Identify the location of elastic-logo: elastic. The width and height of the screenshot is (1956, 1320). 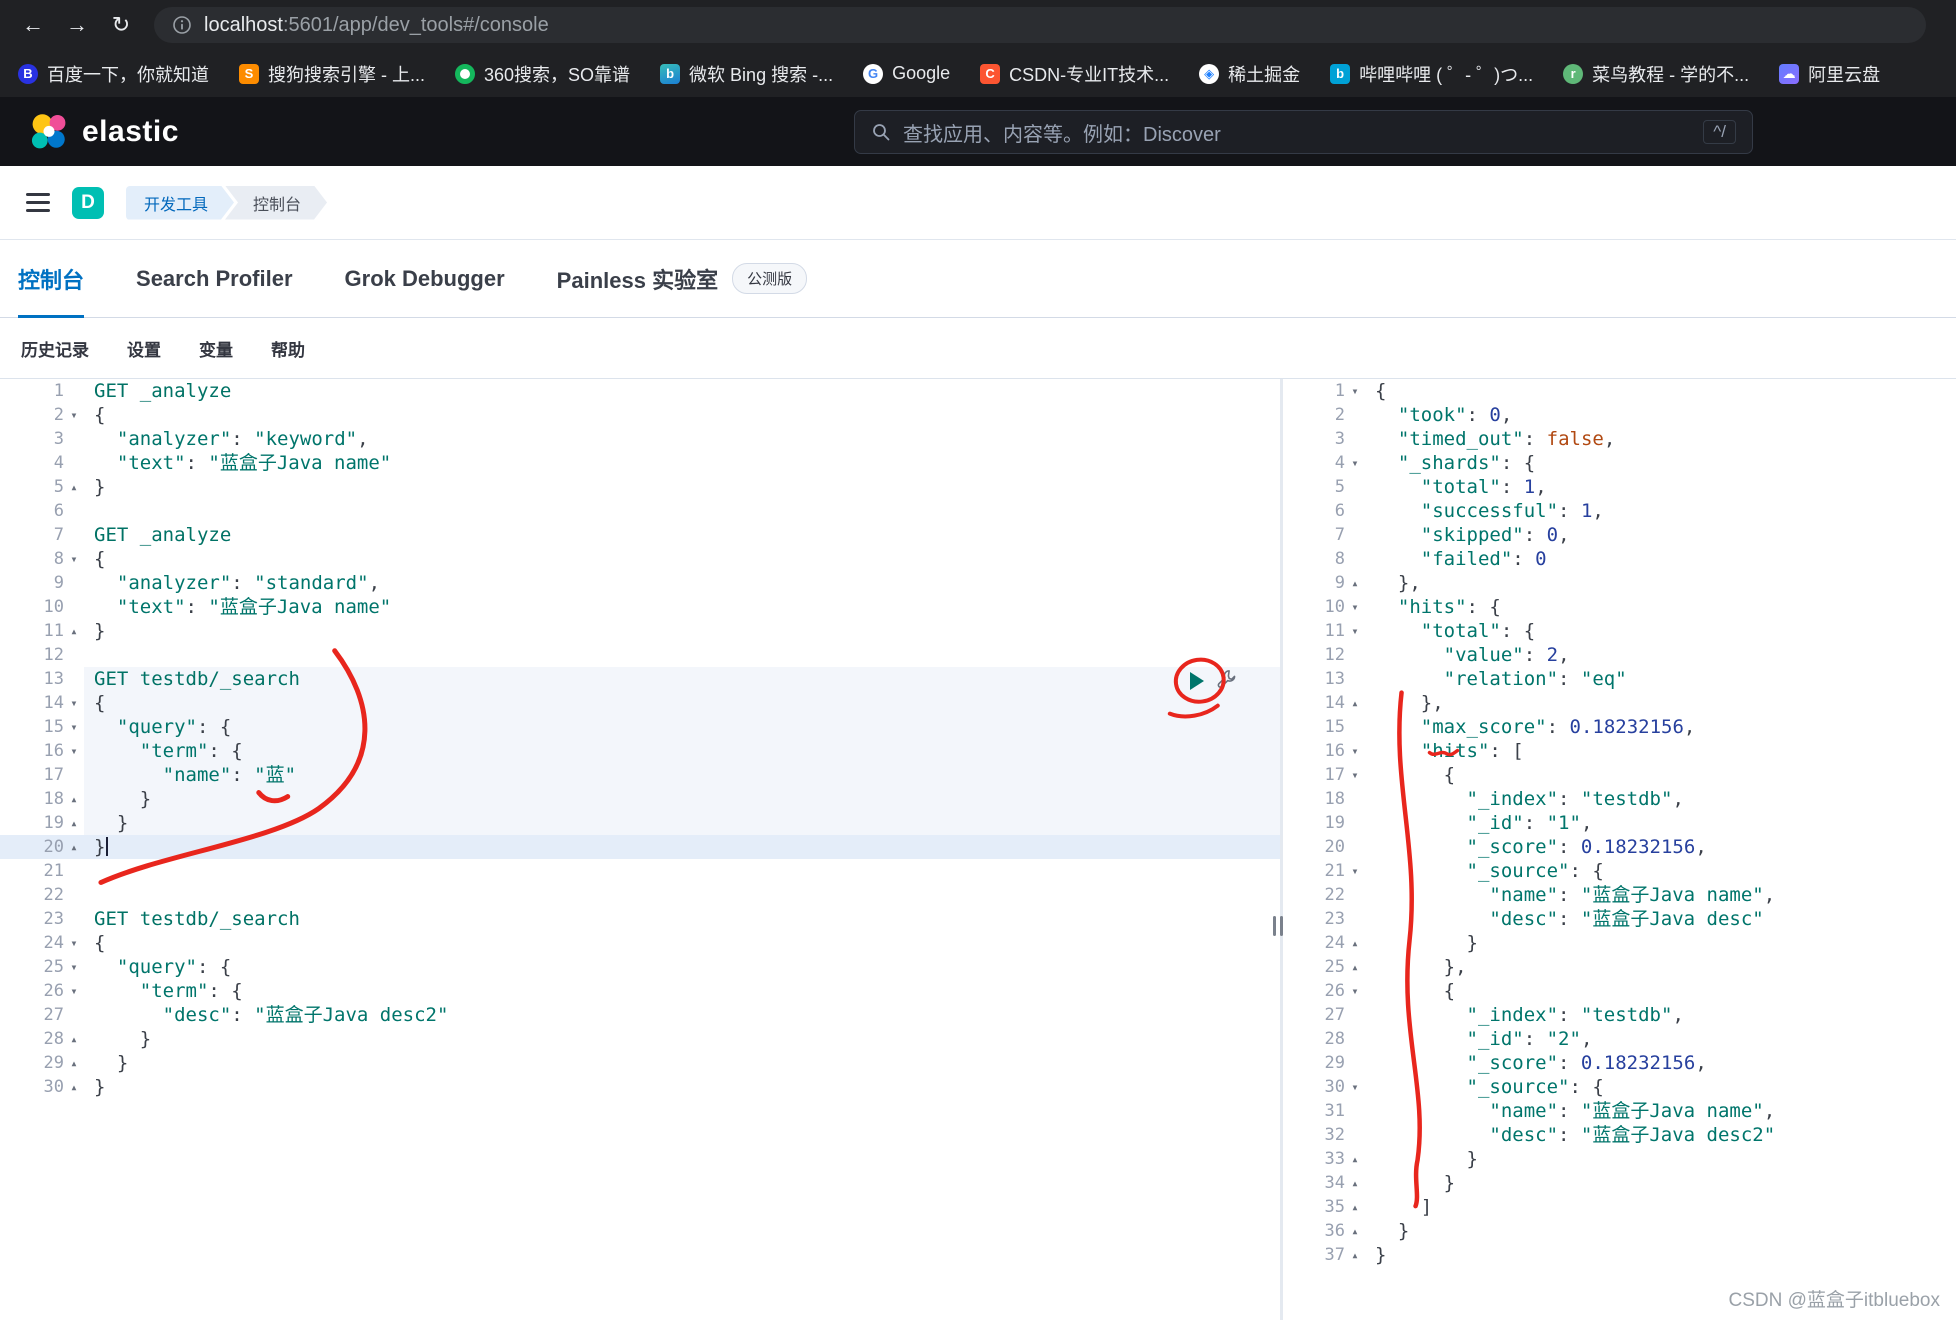
(103, 132).